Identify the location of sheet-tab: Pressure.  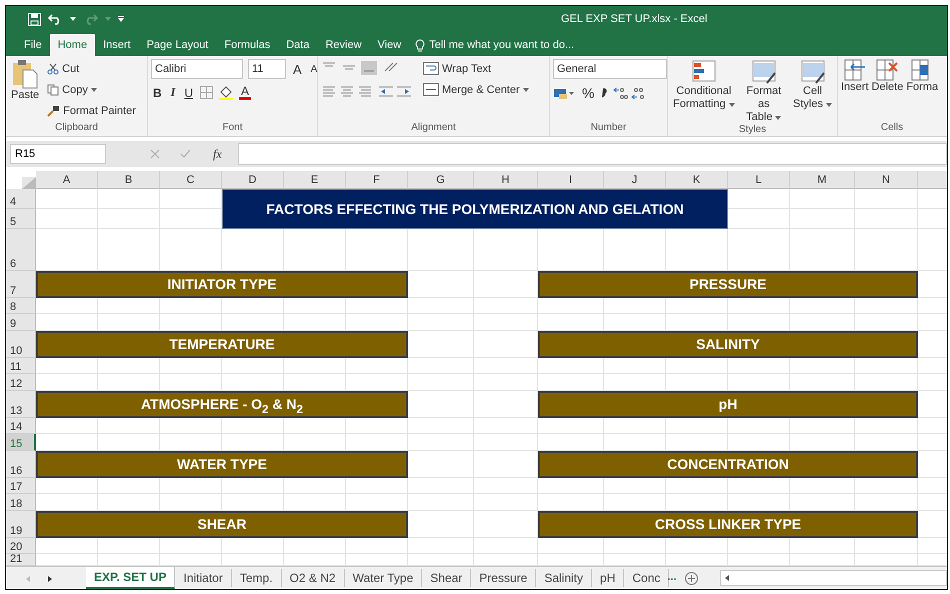
(503, 578).